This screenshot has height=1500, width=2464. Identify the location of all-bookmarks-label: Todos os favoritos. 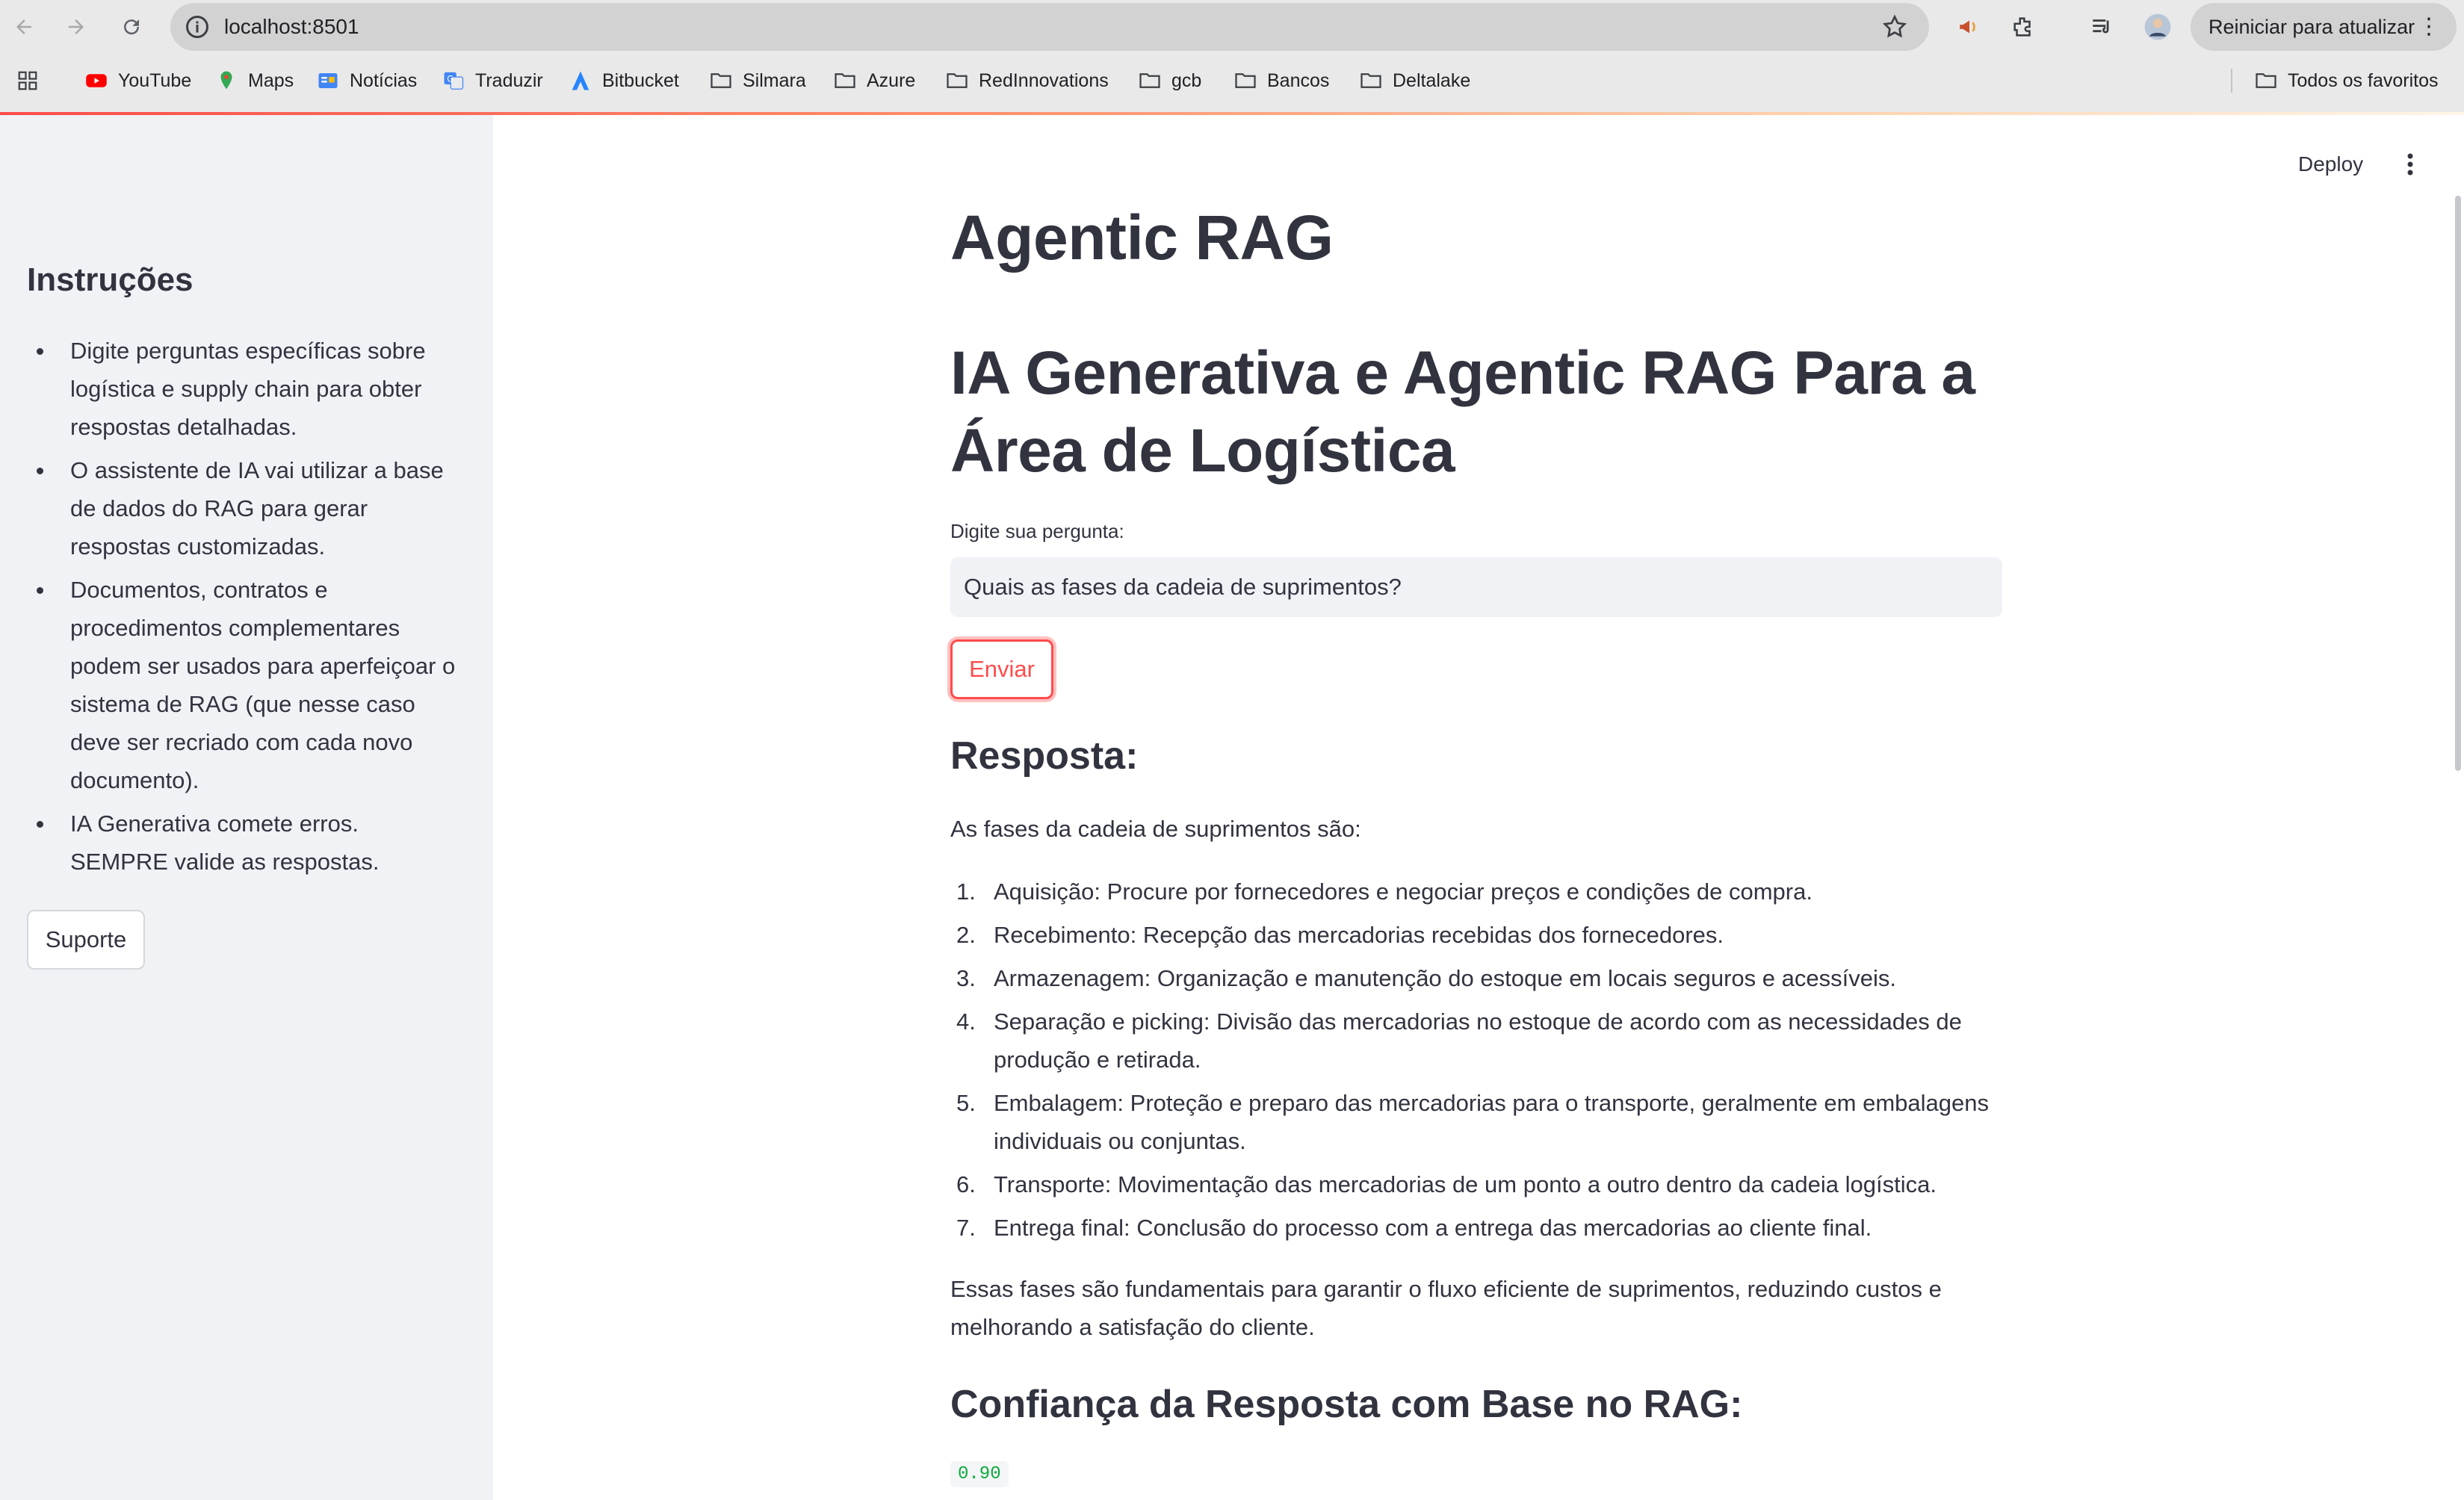
(2363, 80).